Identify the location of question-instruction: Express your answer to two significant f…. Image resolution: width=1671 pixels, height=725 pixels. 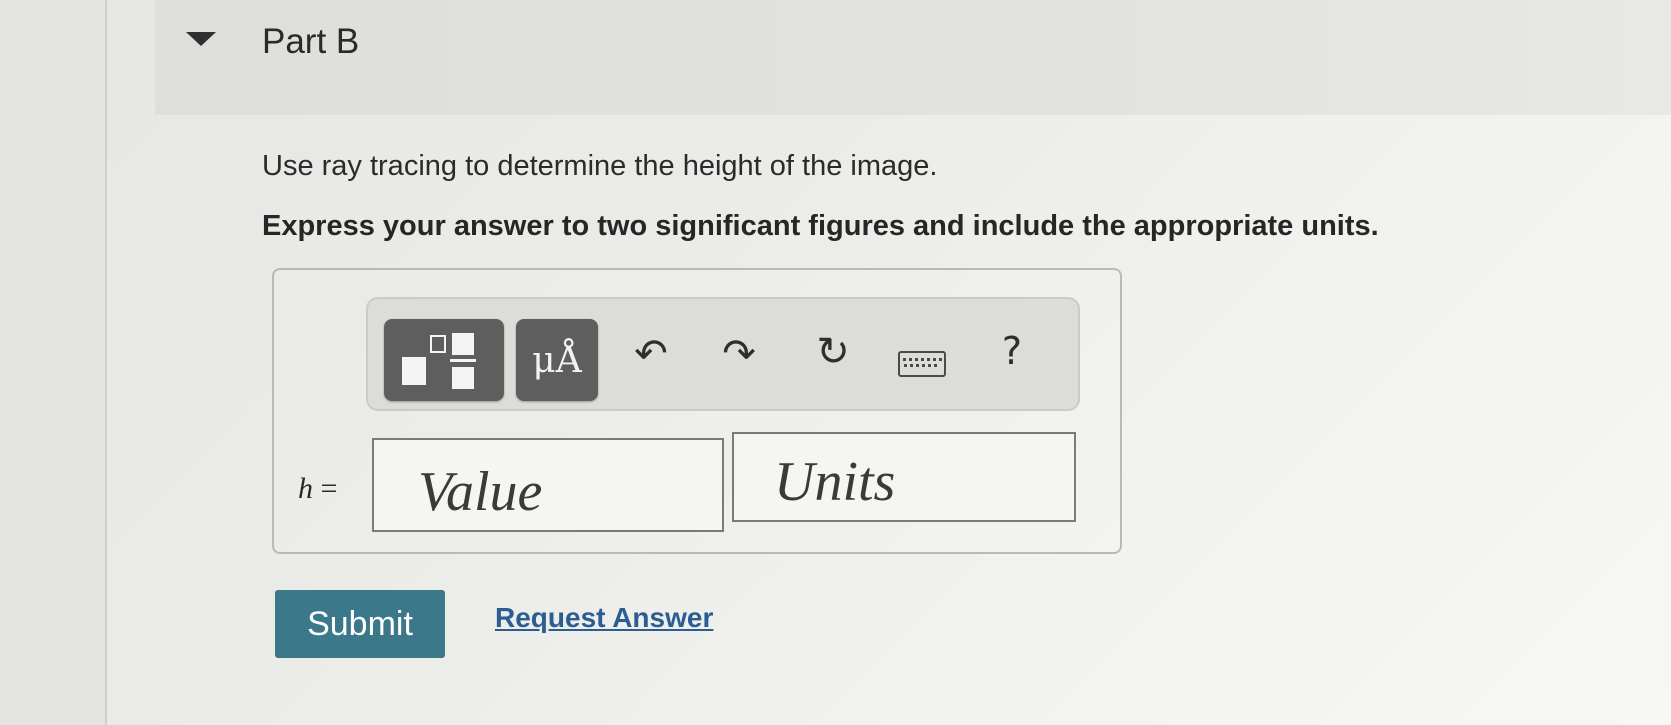
(820, 226).